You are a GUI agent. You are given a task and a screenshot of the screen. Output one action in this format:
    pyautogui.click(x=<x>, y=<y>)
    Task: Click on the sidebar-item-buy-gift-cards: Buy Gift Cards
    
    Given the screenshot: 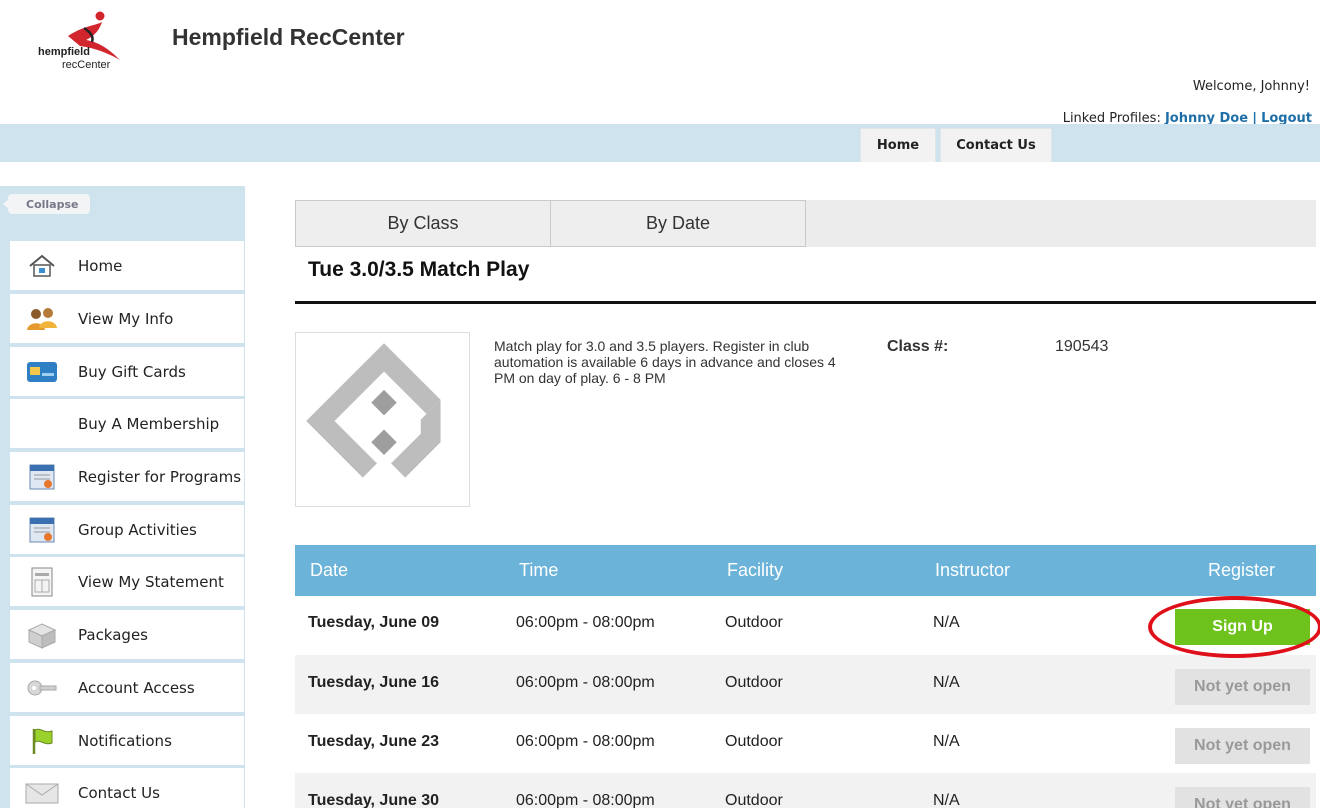 What is the action you would take?
    pyautogui.click(x=127, y=371)
    